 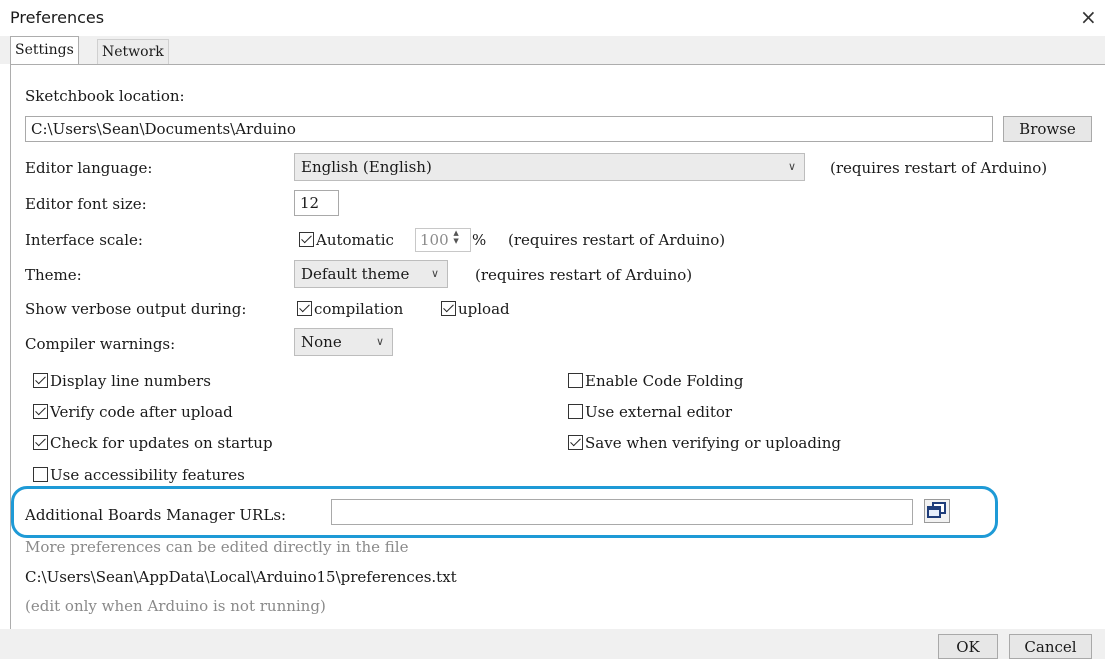 What do you see at coordinates (713, 443) in the screenshot?
I see `save-when-verifying-label: Save when verifying or uploading` at bounding box center [713, 443].